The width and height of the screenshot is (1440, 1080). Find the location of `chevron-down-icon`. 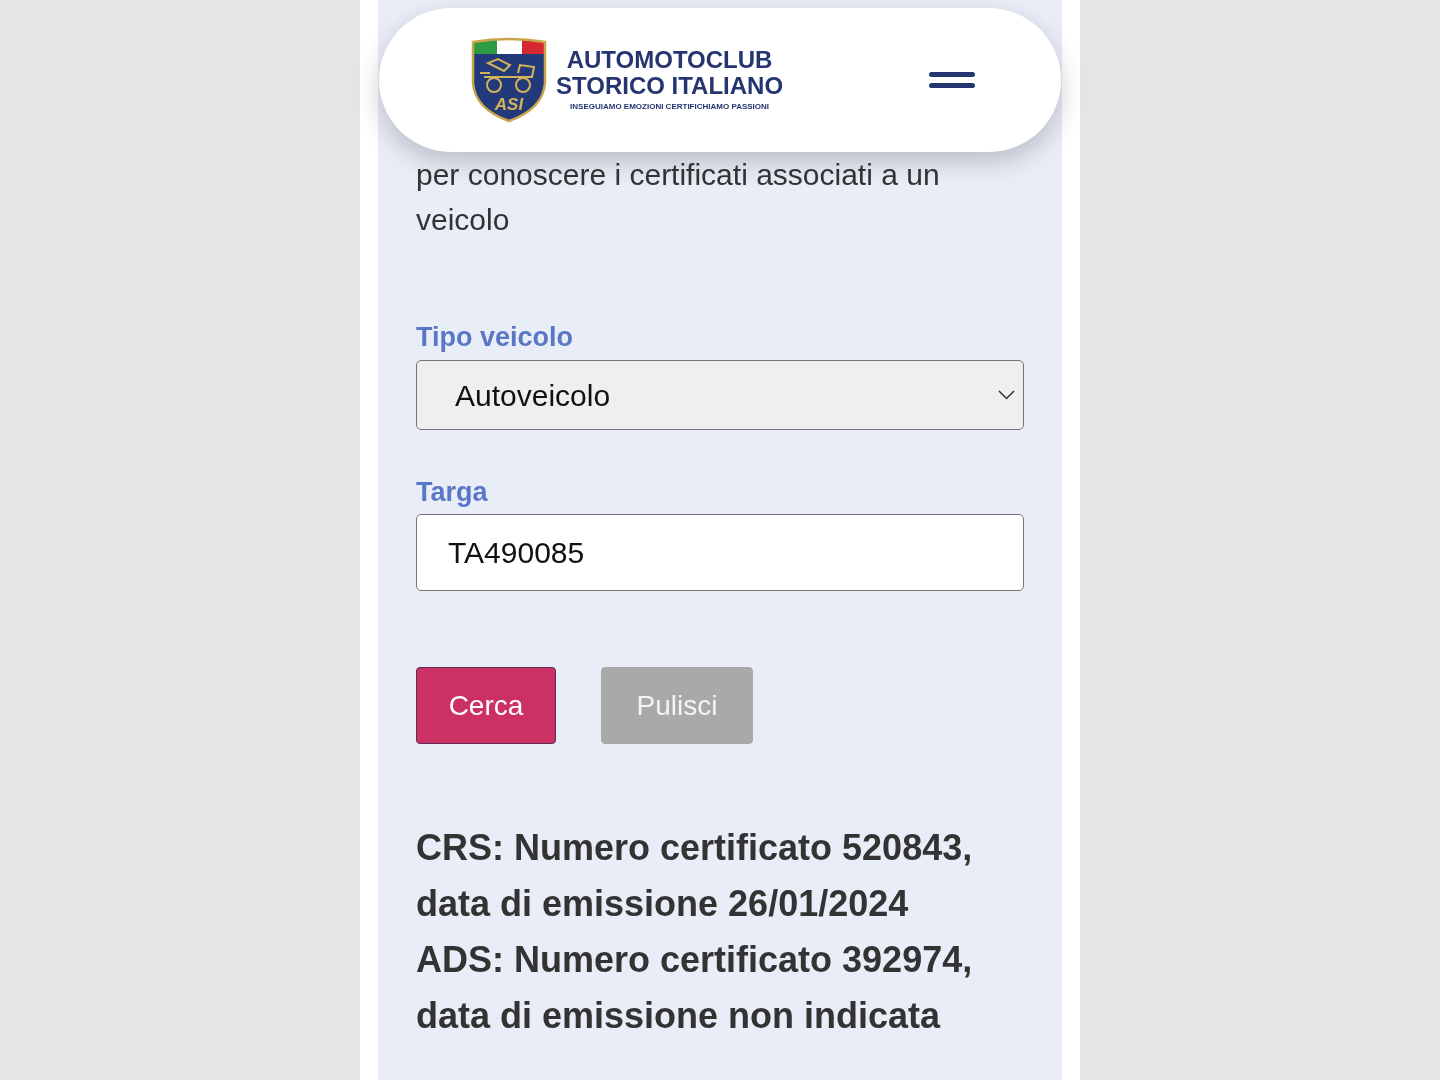

chevron-down-icon is located at coordinates (1006, 395).